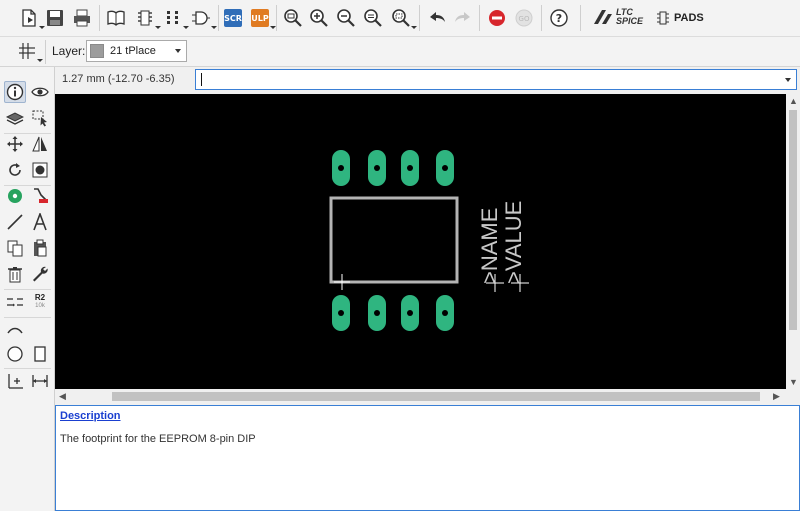 The height and width of the screenshot is (511, 800). What do you see at coordinates (603, 17) in the screenshot?
I see `ltspice-logo-icon` at bounding box center [603, 17].